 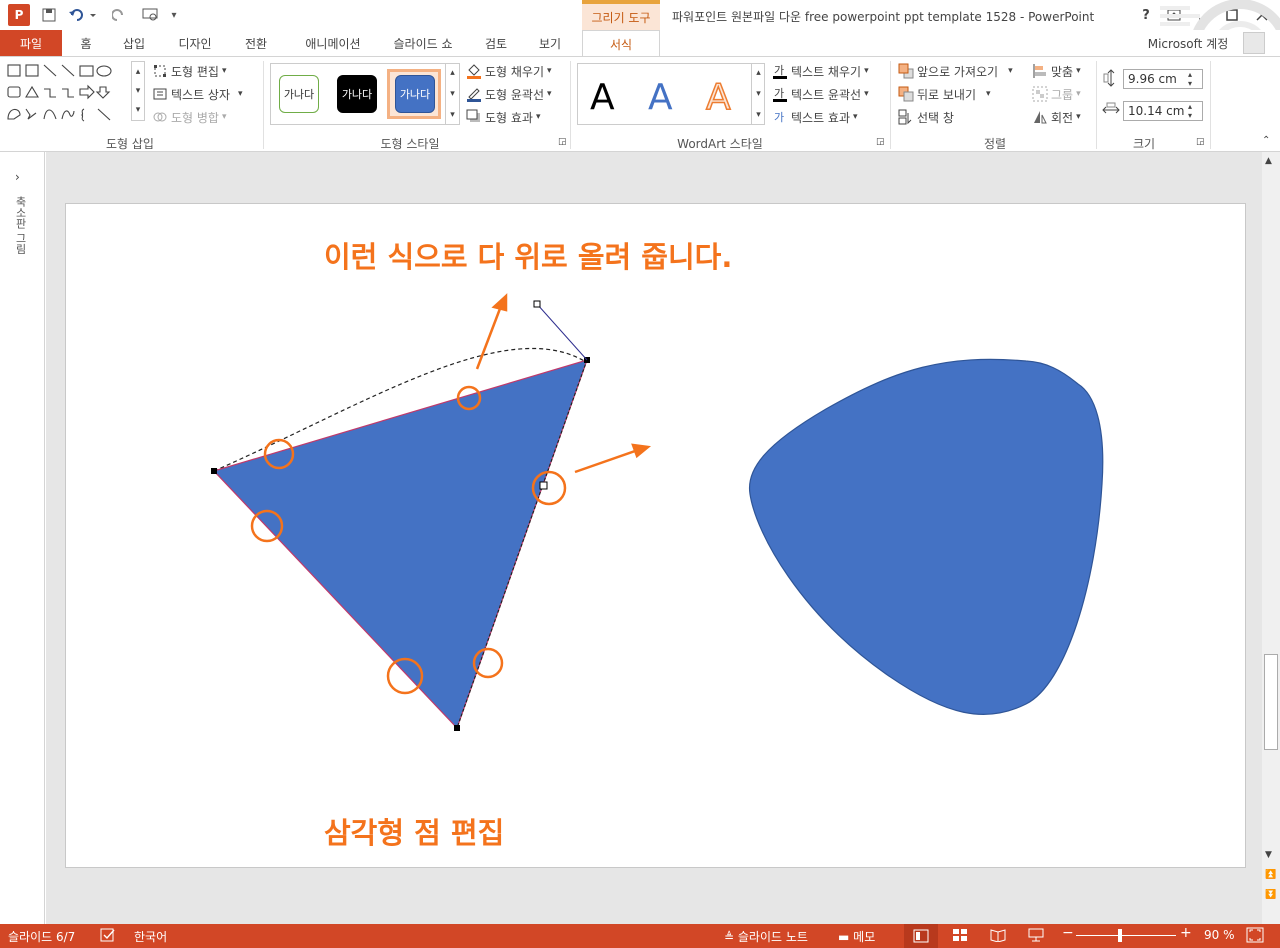 I want to click on group-button: 그룹 ▾, so click(x=1056, y=94).